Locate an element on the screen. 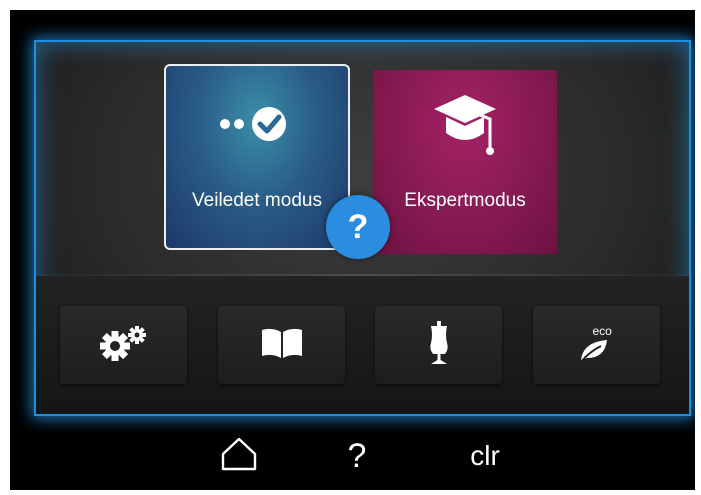 The width and height of the screenshot is (701, 495). dress-form-icon is located at coordinates (439, 345).